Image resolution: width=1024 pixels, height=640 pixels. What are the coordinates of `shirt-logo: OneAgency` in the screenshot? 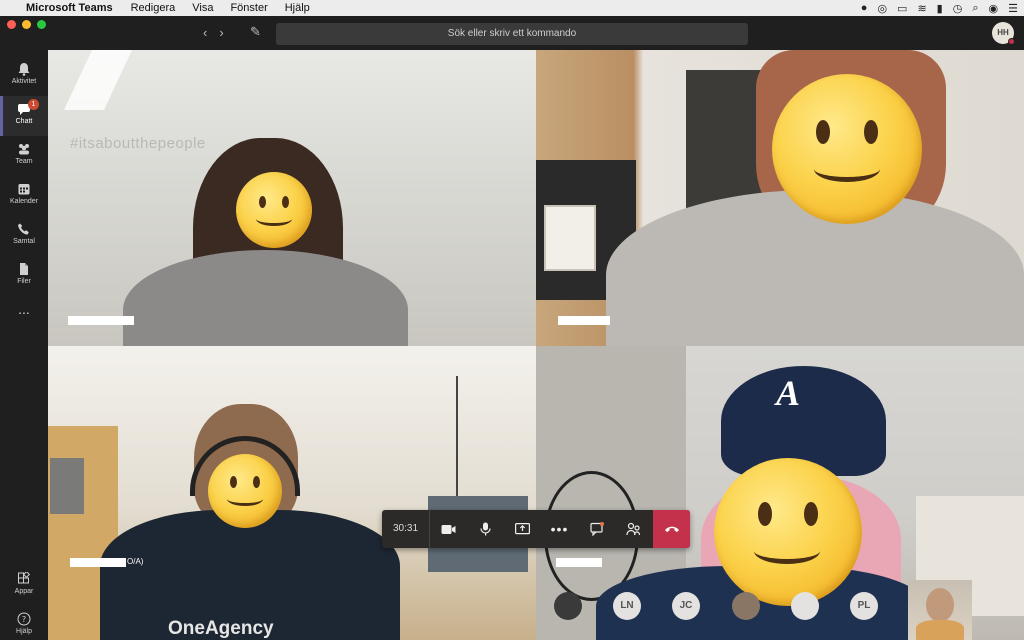 It's located at (221, 628).